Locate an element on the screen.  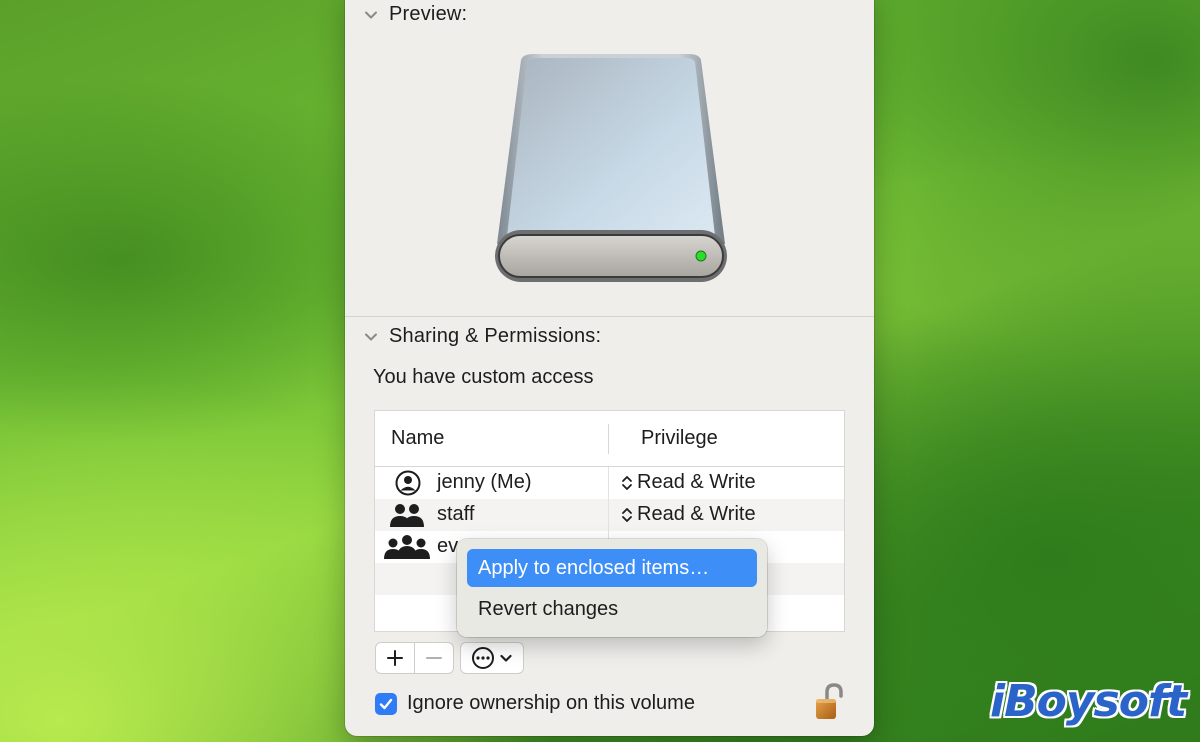
preview-header: Preview: is located at coordinates (415, 14).